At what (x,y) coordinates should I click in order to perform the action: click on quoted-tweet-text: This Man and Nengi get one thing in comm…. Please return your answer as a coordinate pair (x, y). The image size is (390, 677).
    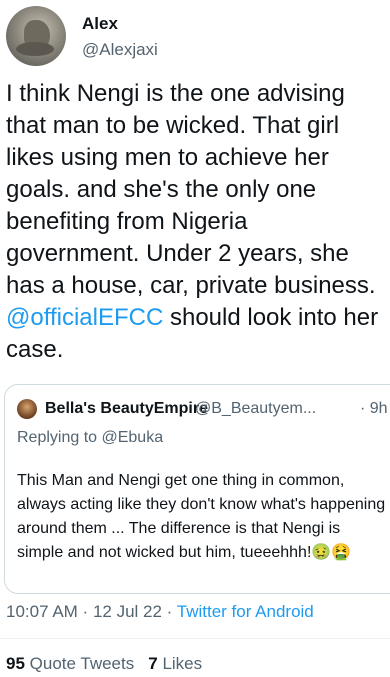
    Looking at the image, I should click on (201, 516).